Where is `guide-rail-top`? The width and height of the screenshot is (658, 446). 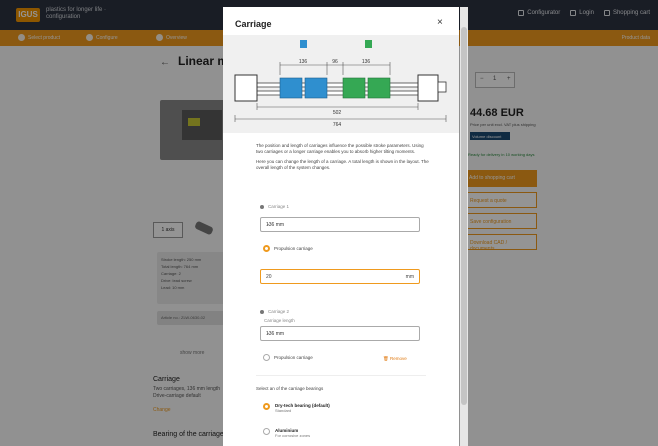 guide-rail-top is located at coordinates (339, 85).